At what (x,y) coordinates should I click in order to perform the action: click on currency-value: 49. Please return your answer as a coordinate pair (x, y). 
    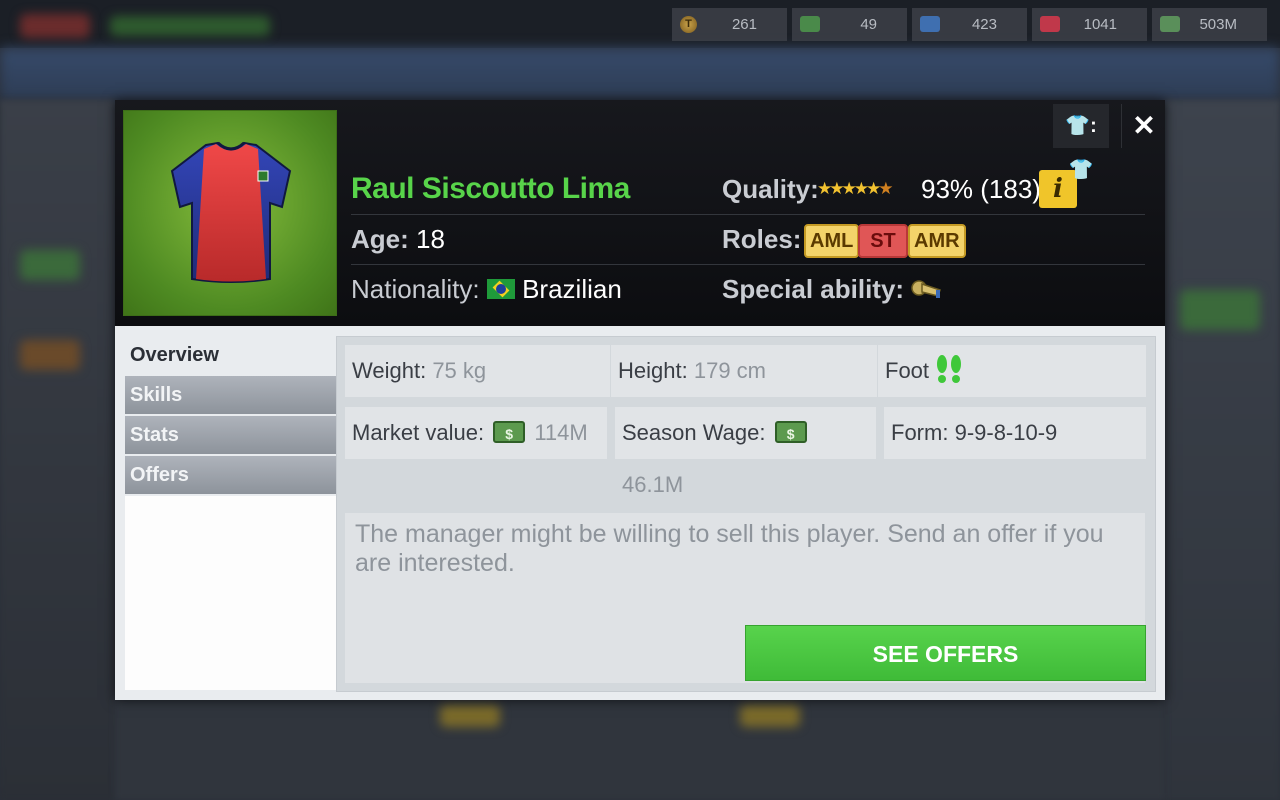
    Looking at the image, I should click on (868, 24).